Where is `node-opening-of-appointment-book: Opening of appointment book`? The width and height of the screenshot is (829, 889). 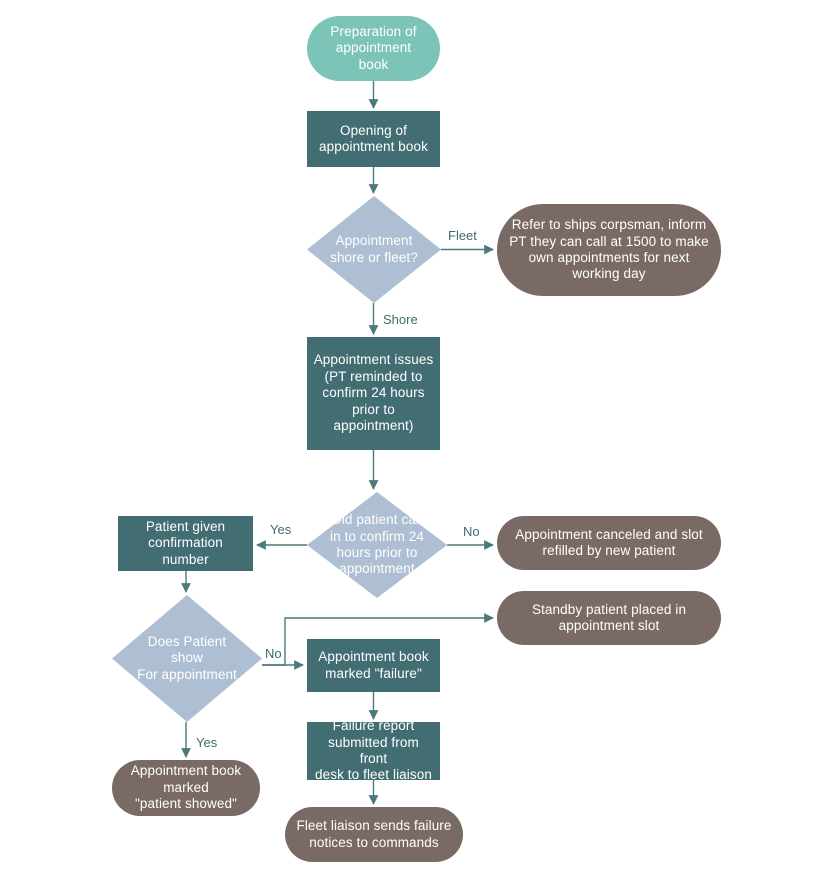 node-opening-of-appointment-book: Opening of appointment book is located at coordinates (373, 139).